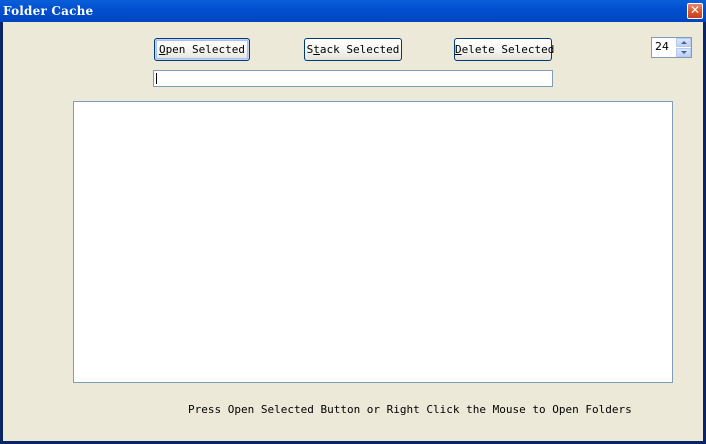 The width and height of the screenshot is (706, 444). I want to click on stack-selected-label: ack Selected, so click(359, 49).